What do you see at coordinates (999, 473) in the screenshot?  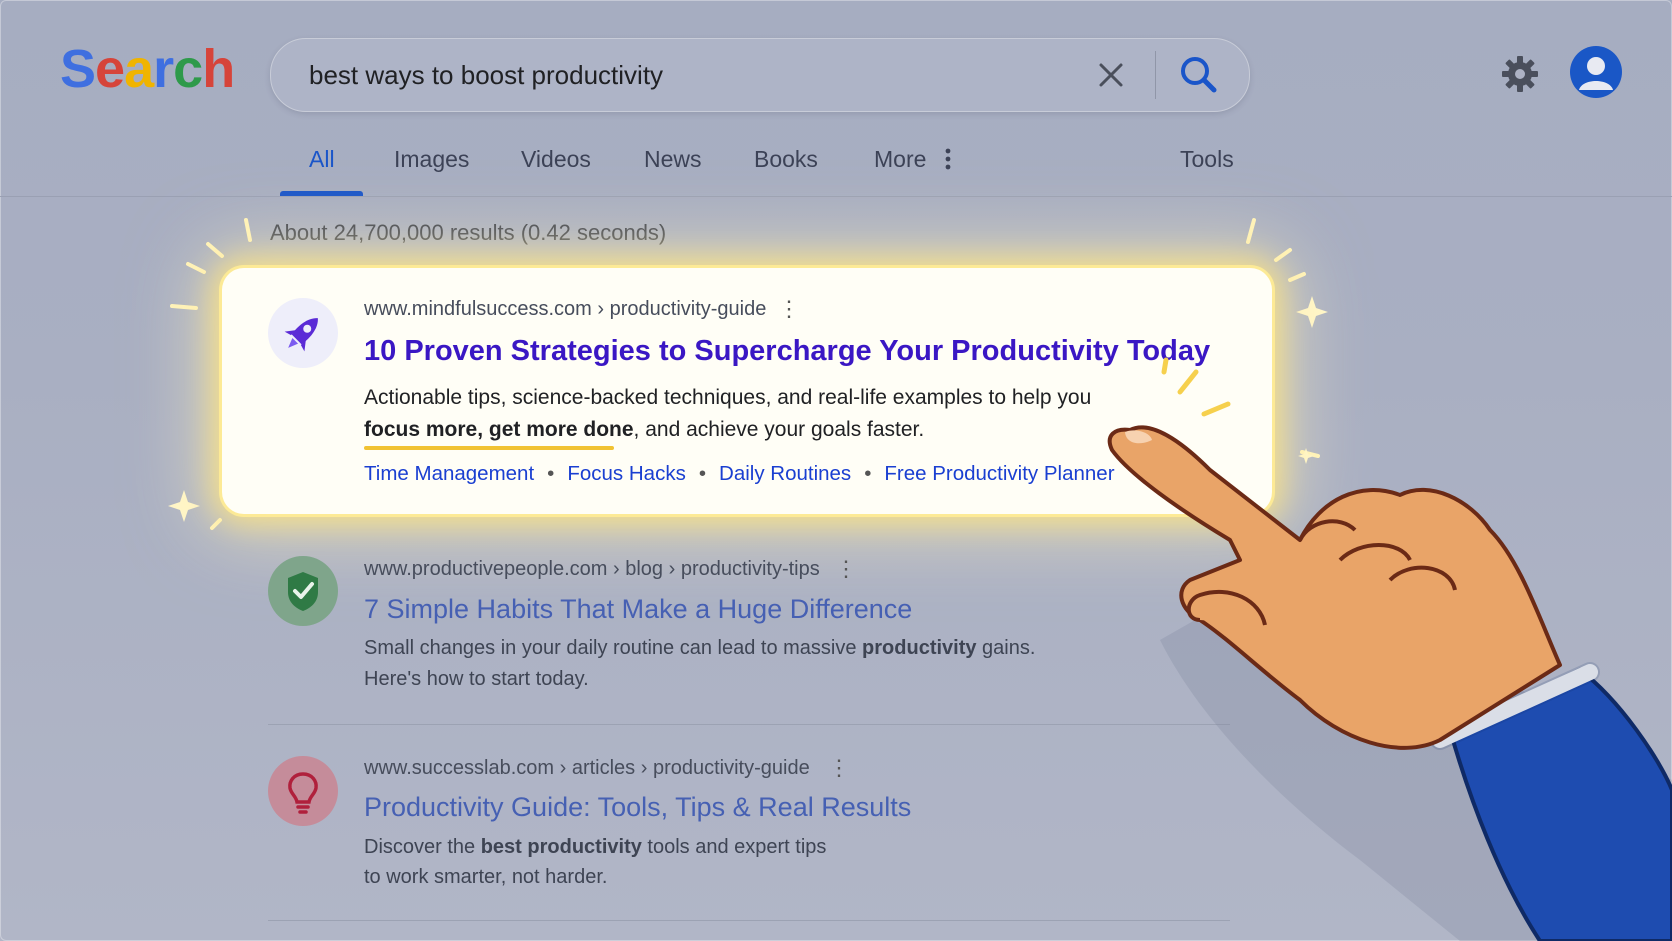 I see `sitelink: Free Productivity Planner` at bounding box center [999, 473].